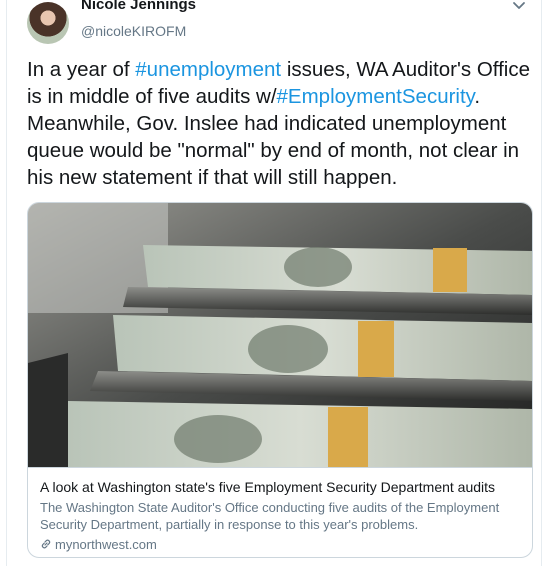 The width and height of the screenshot is (560, 566). What do you see at coordinates (138, 7) in the screenshot?
I see `author-name: Nicole Jennings` at bounding box center [138, 7].